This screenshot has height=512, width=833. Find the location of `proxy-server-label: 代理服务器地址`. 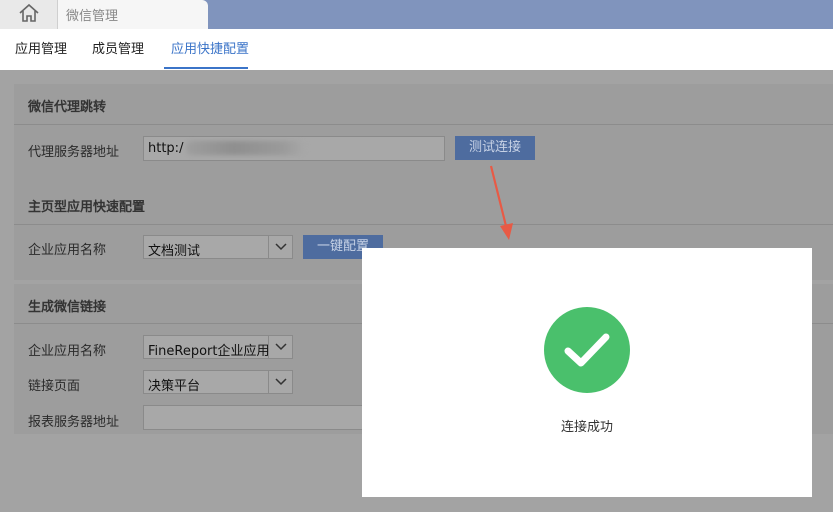

proxy-server-label: 代理服务器地址 is located at coordinates (74, 152).